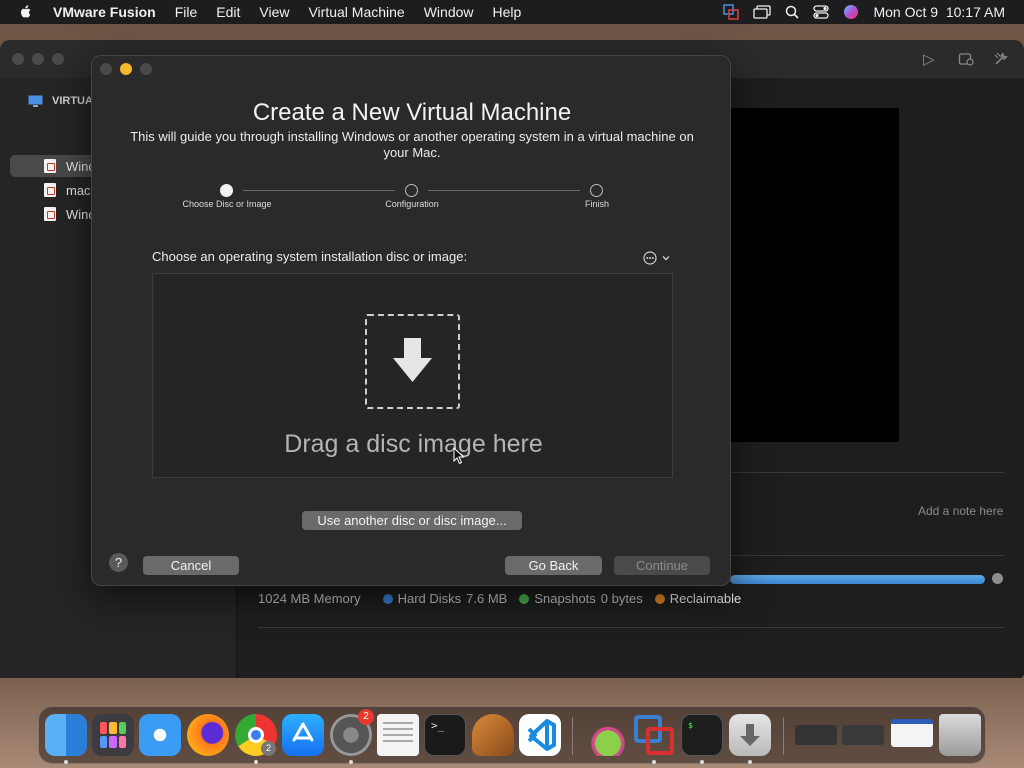  Describe the element at coordinates (608, 735) in the screenshot. I see `xcode-cloud-icon` at that location.